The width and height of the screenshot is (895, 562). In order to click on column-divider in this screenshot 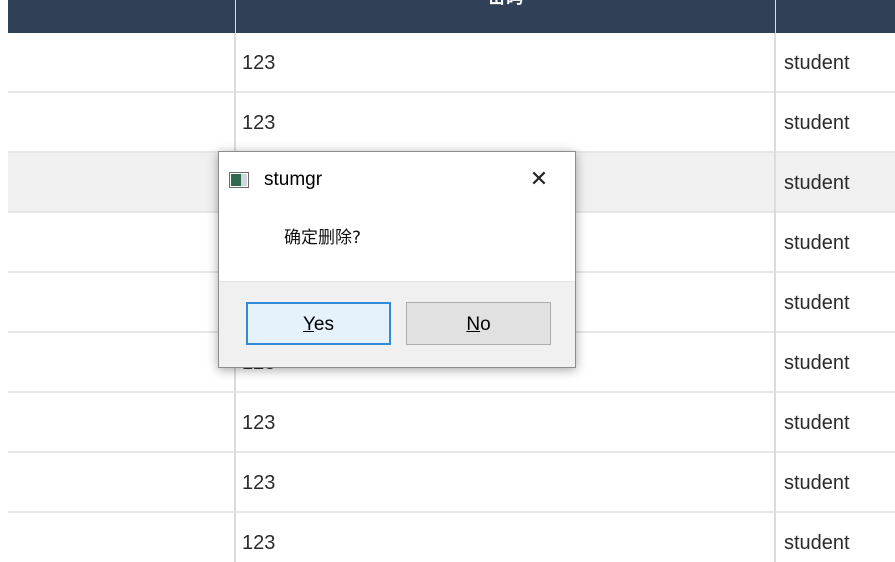, I will do `click(775, 297)`.